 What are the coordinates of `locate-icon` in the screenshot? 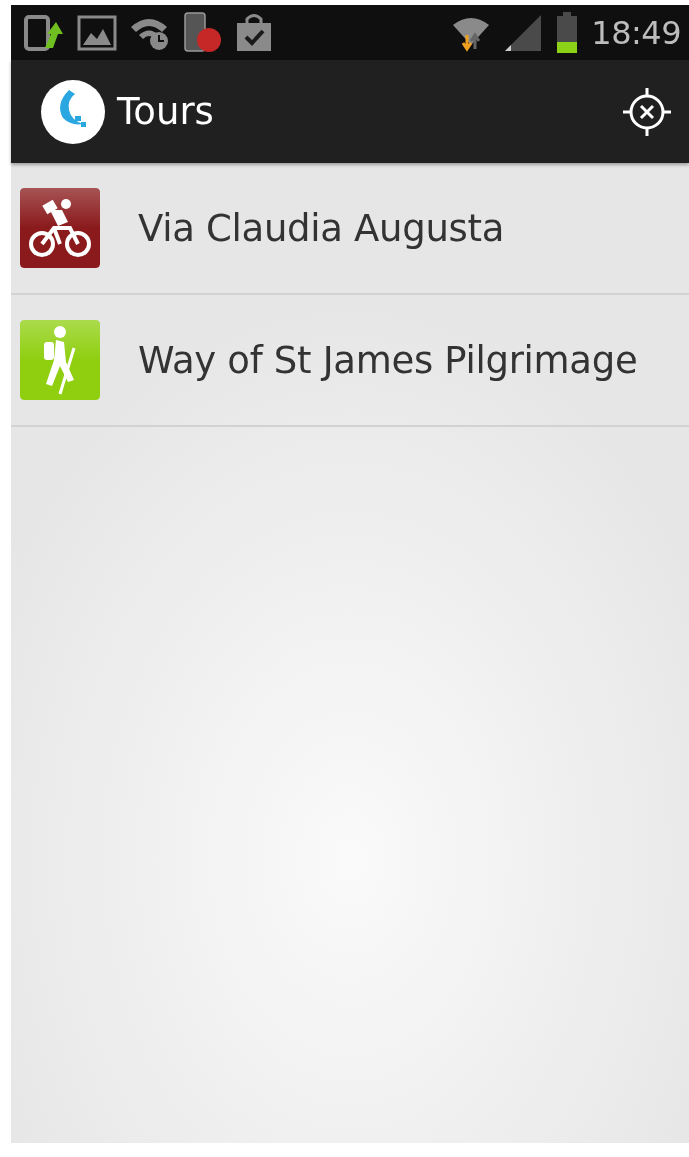 It's located at (647, 111).